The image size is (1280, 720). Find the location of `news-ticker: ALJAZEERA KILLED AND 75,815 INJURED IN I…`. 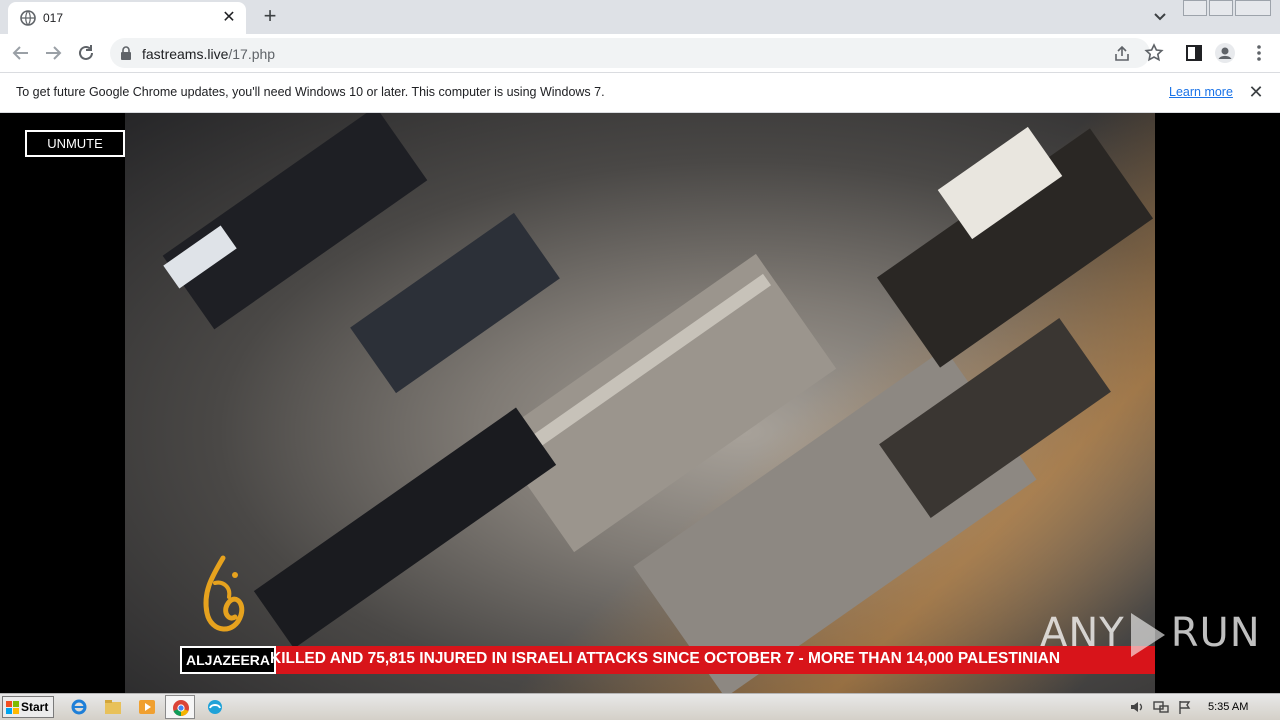

news-ticker: ALJAZEERA KILLED AND 75,815 INJURED IN I… is located at coordinates (667, 660).